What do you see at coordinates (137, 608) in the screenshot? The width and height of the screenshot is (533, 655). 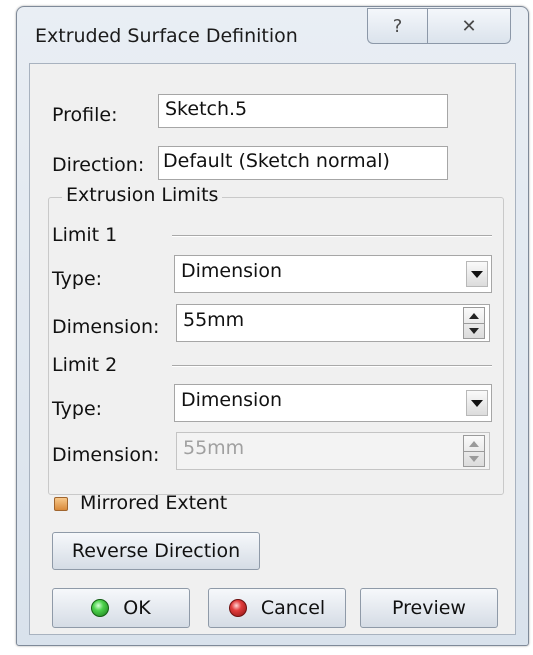 I see `ok-label: OK` at bounding box center [137, 608].